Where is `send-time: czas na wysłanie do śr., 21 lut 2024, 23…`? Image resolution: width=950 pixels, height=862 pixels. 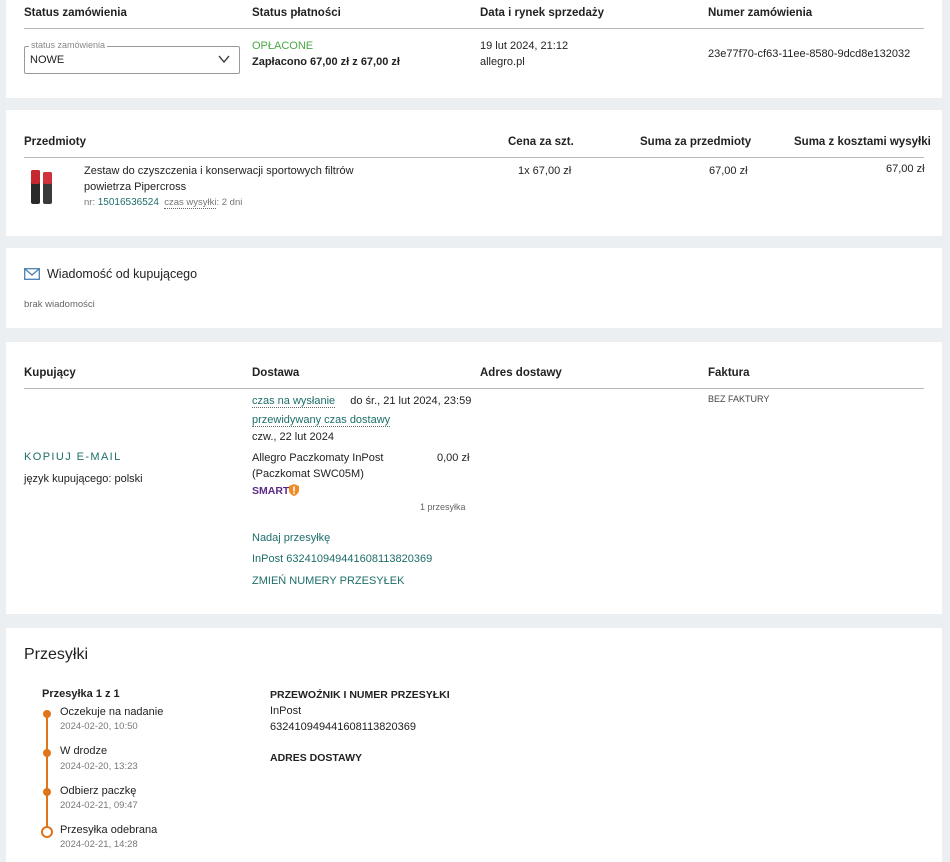 send-time: czas na wysłanie do śr., 21 lut 2024, 23… is located at coordinates (362, 401).